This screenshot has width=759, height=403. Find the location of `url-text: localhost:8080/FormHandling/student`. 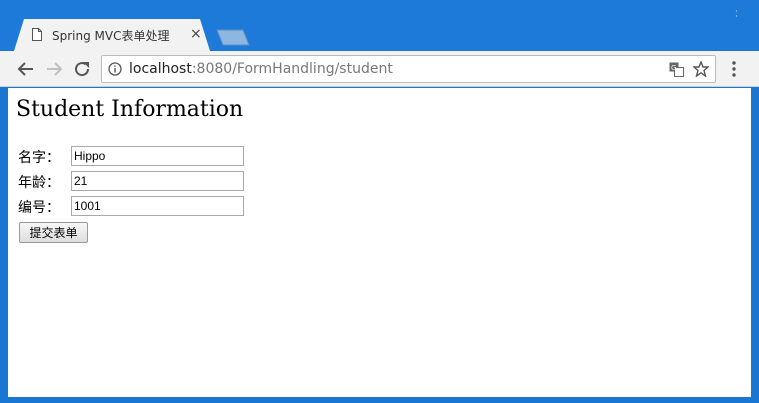

url-text: localhost:8080/FormHandling/student is located at coordinates (261, 69).